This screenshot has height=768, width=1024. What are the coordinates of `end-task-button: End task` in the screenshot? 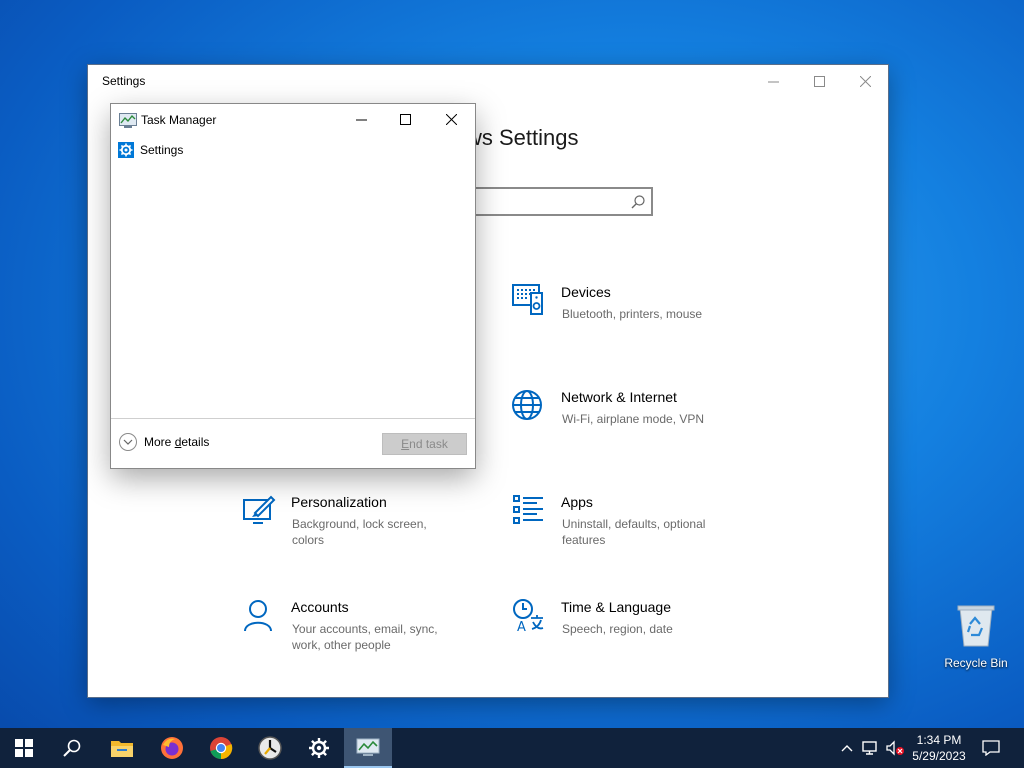 It's located at (424, 444).